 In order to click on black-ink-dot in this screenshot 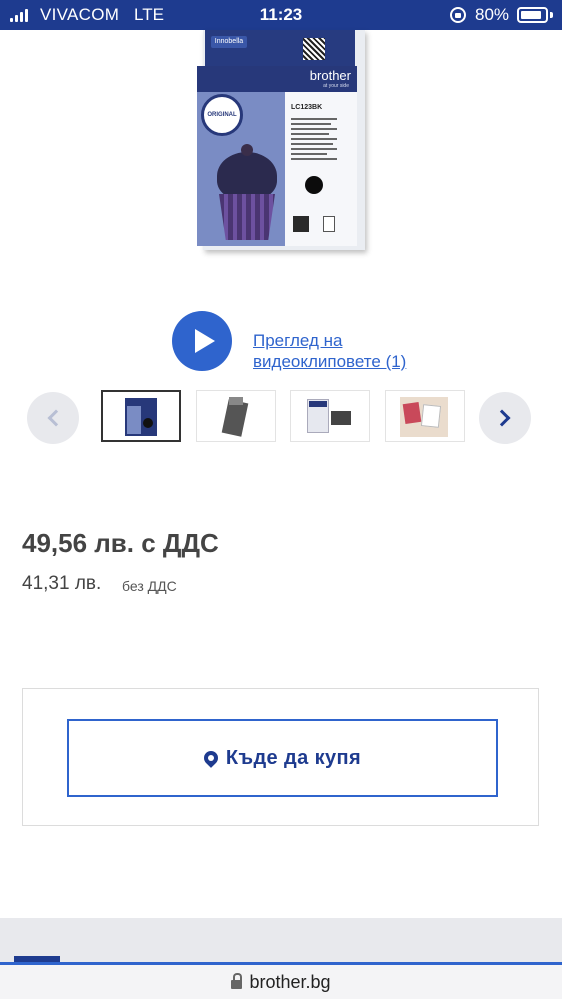, I will do `click(314, 185)`.